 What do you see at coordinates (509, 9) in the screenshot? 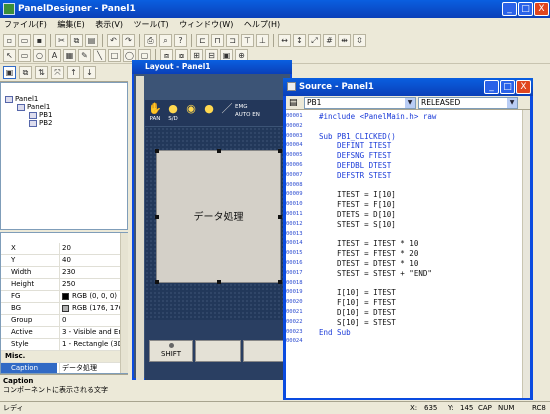
I see `minimize-button: _` at bounding box center [509, 9].